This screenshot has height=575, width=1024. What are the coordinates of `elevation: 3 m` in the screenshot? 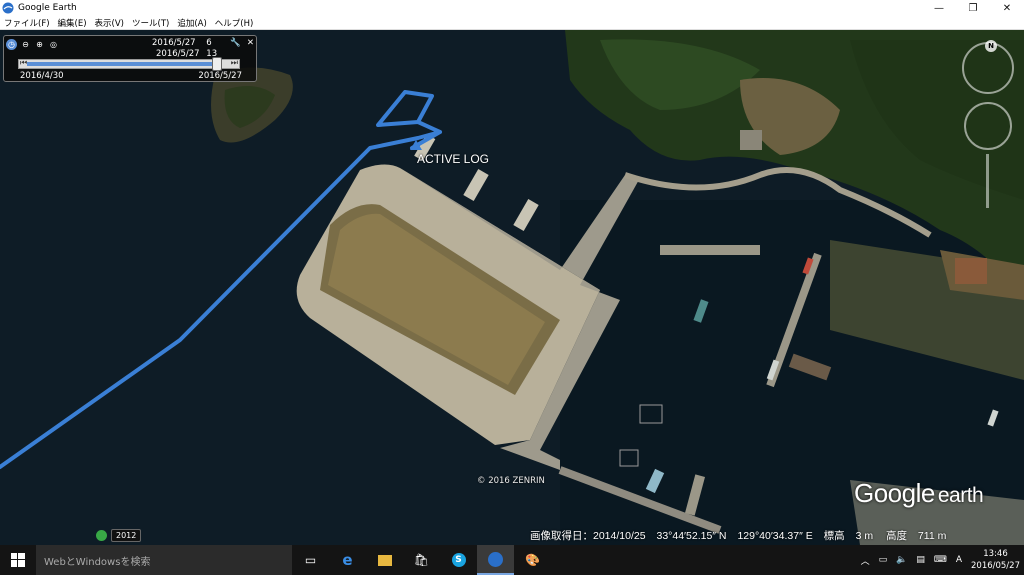 It's located at (864, 536).